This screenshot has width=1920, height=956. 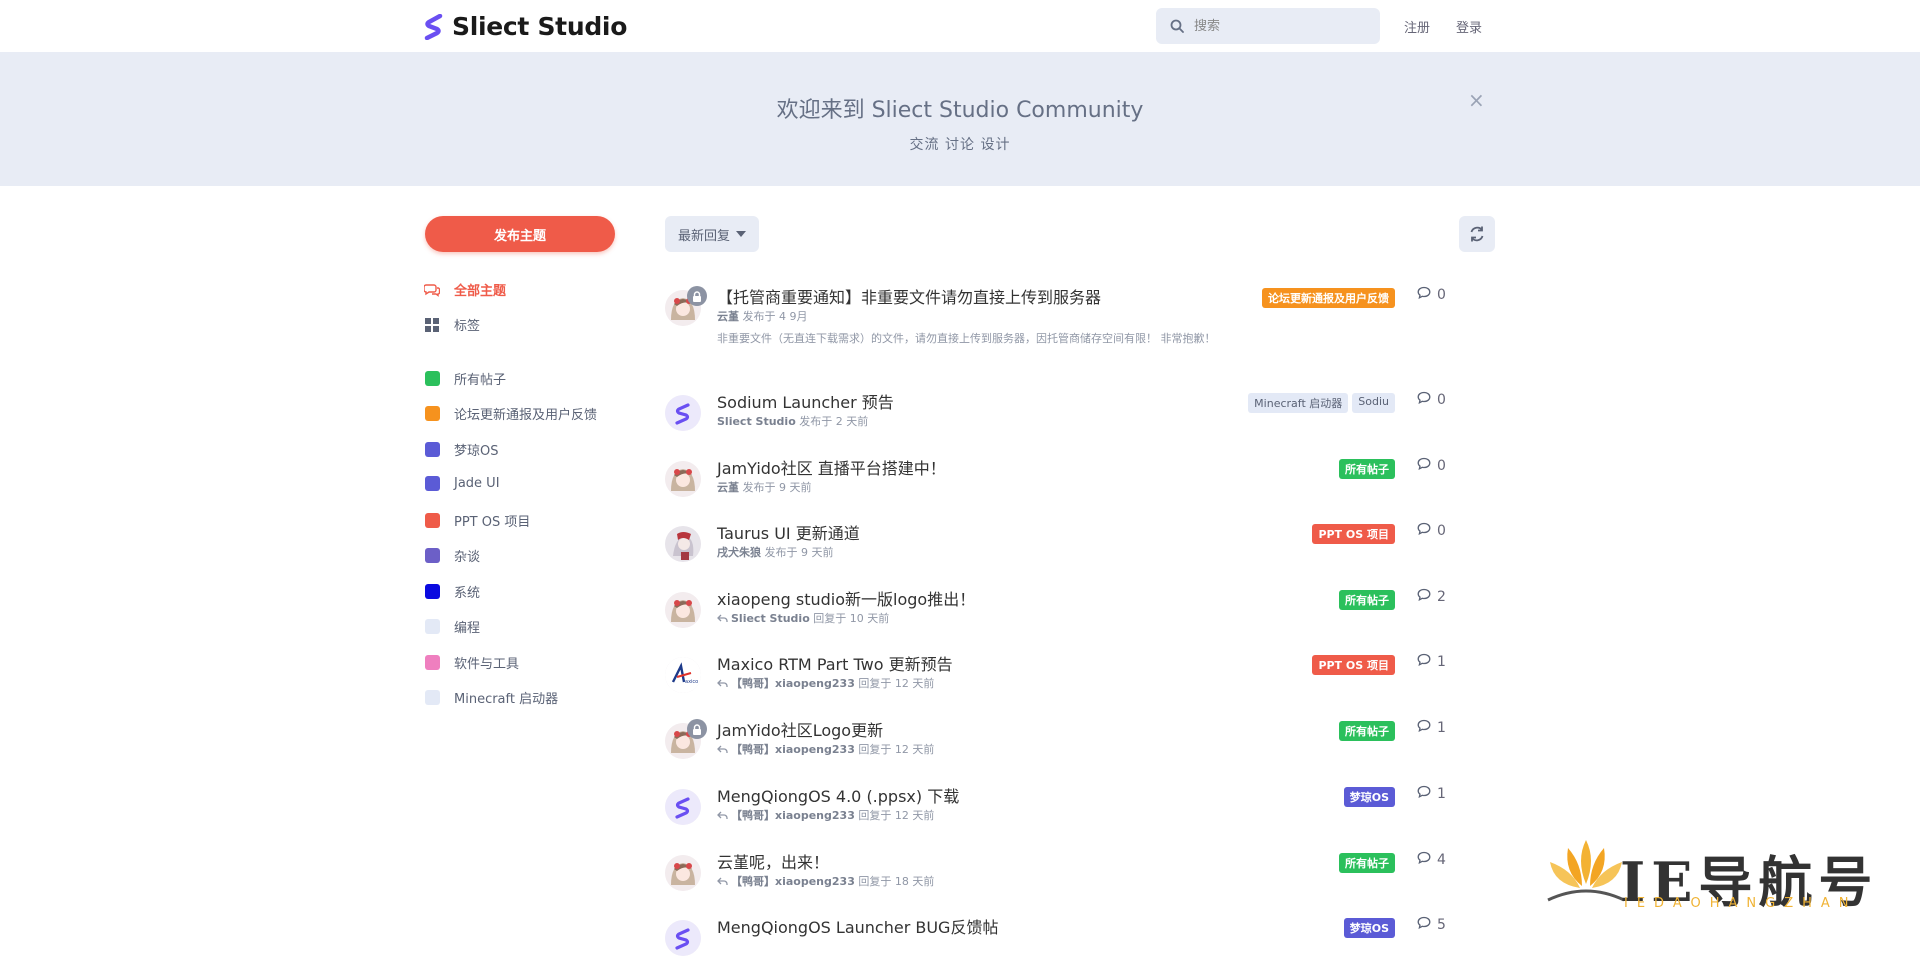 I want to click on tag-label: 软件与工具, so click(x=487, y=664).